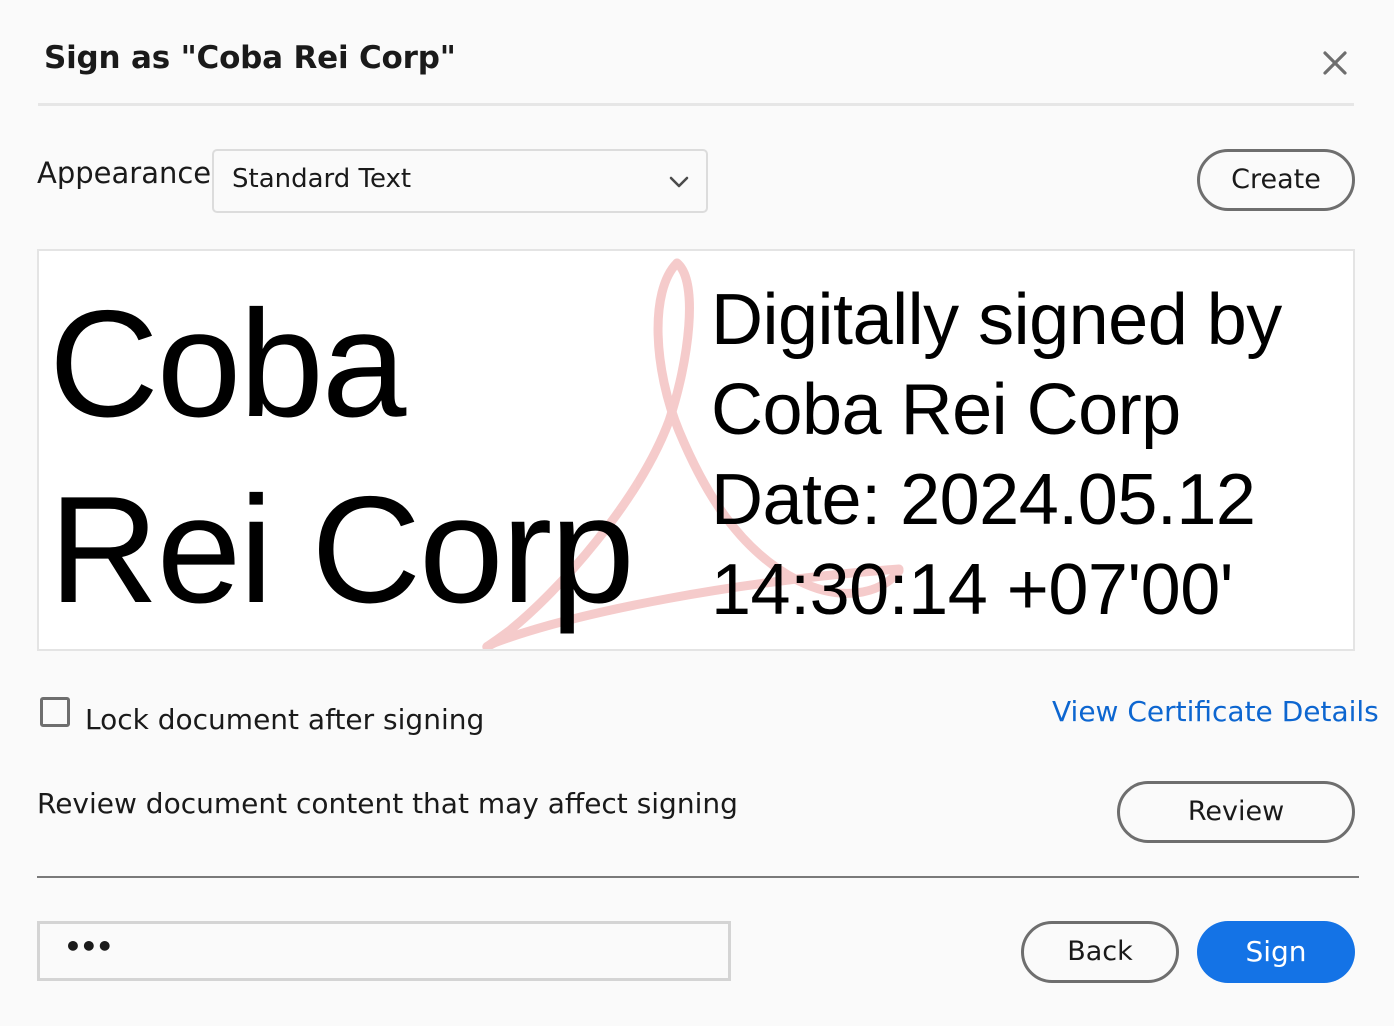  Describe the element at coordinates (983, 500) in the screenshot. I see `signature-detail-line: Date: 2024.05.12` at that location.